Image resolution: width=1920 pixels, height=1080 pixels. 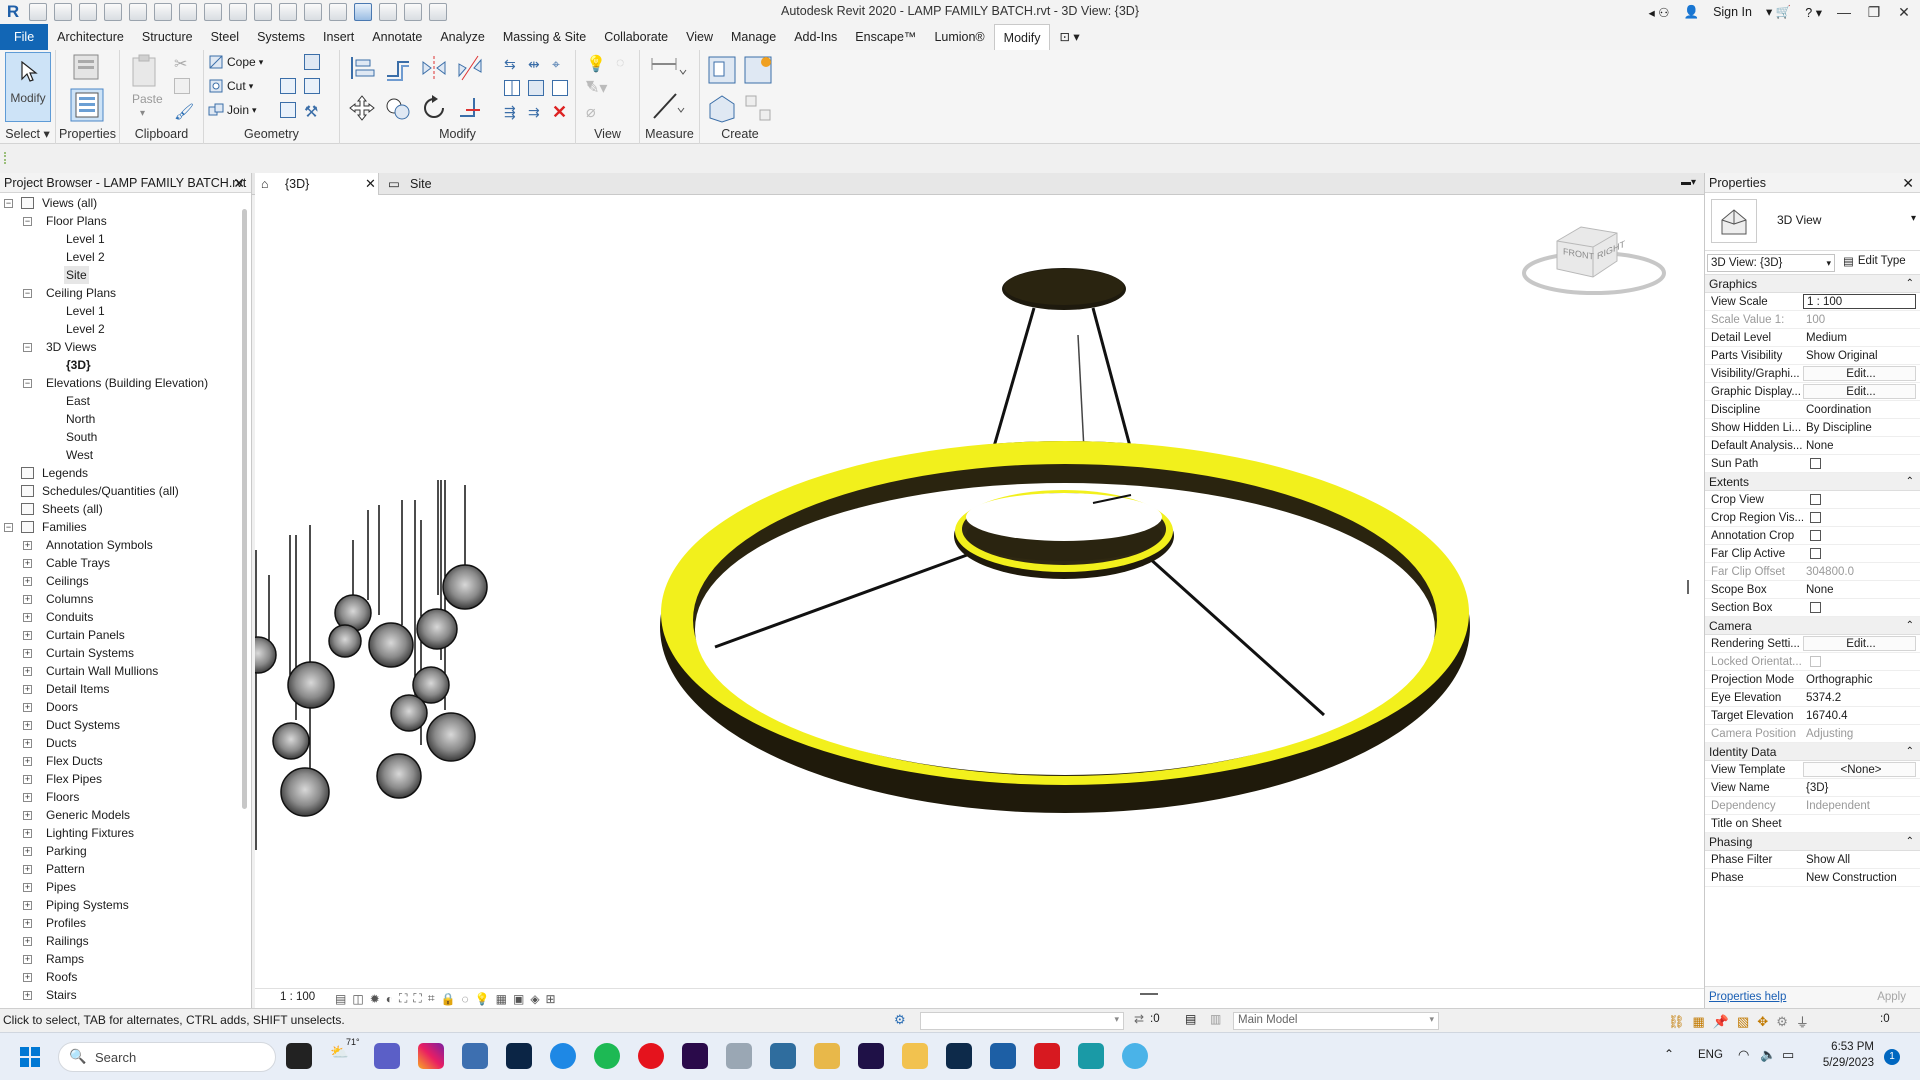 I want to click on property-value: By Discipline, so click(x=1861, y=427).